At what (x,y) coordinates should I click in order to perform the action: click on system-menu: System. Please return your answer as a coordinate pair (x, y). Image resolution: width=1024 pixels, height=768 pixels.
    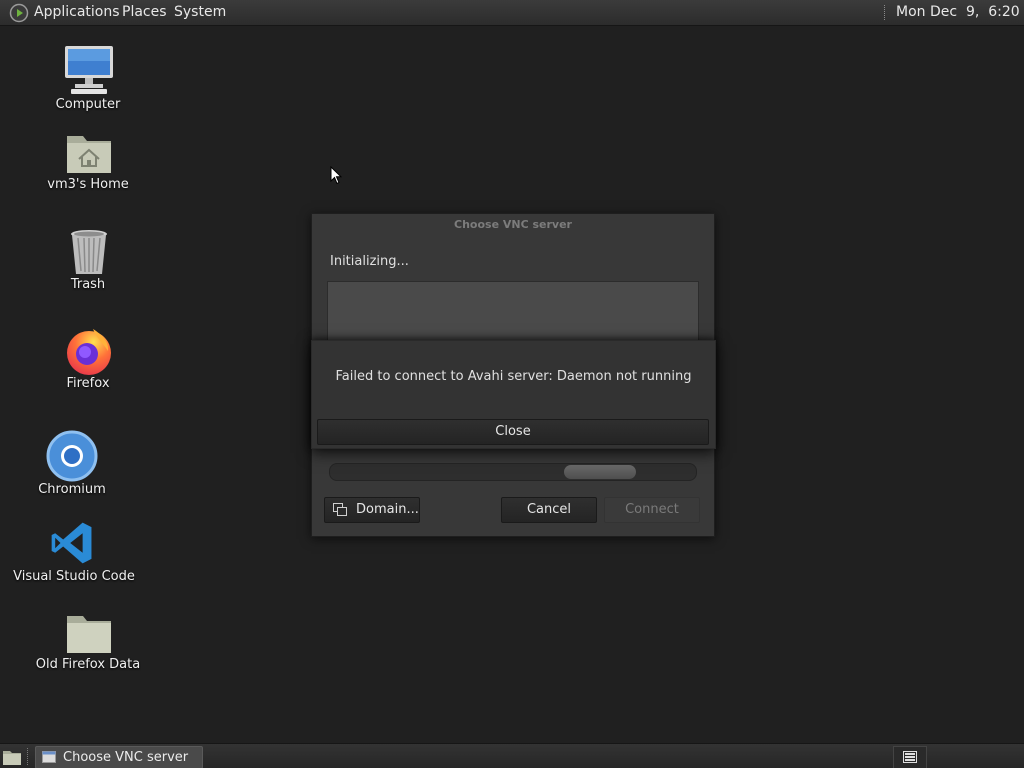
    Looking at the image, I should click on (200, 12).